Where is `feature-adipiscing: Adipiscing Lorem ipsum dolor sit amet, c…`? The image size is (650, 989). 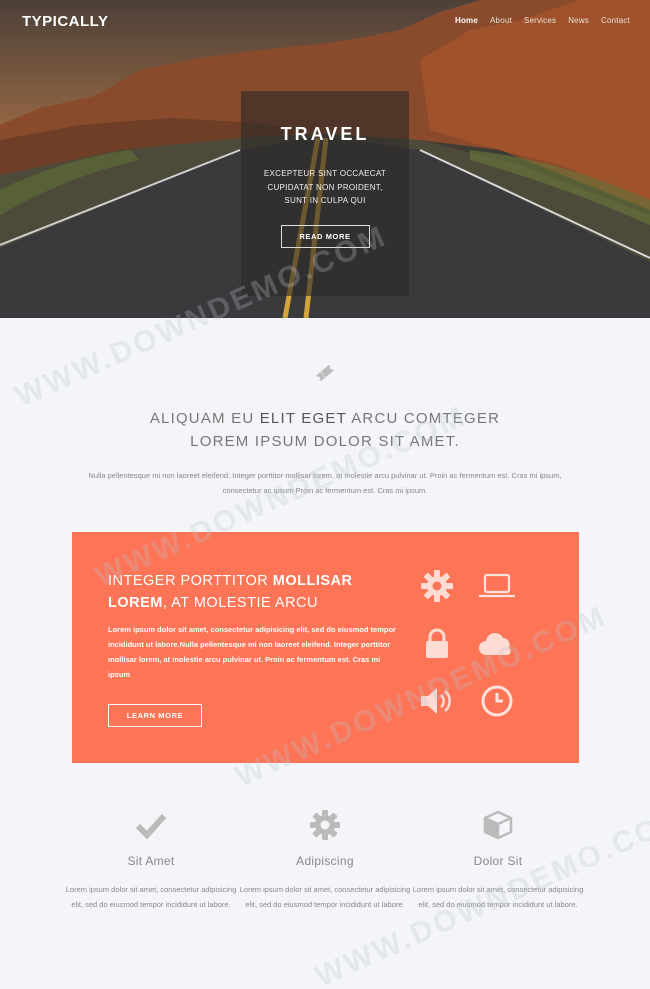
feature-adipiscing: Adipiscing Lorem ipsum dolor sit amet, c… is located at coordinates (325, 860).